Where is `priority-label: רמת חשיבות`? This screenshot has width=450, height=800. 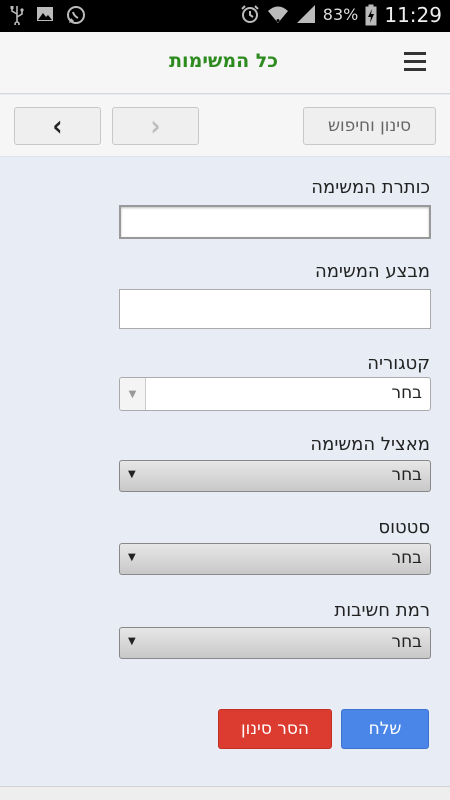
priority-label: רמת חשיבות is located at coordinates (382, 610).